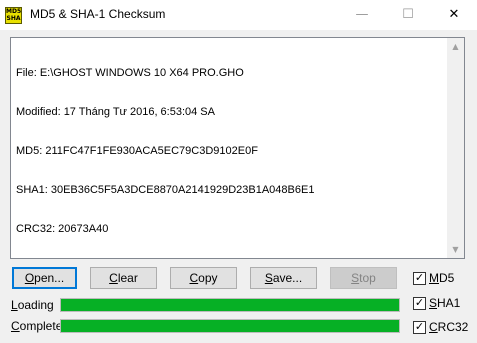  Describe the element at coordinates (62, 229) in the screenshot. I see `crc32-line: CRC32: 20673A40` at that location.